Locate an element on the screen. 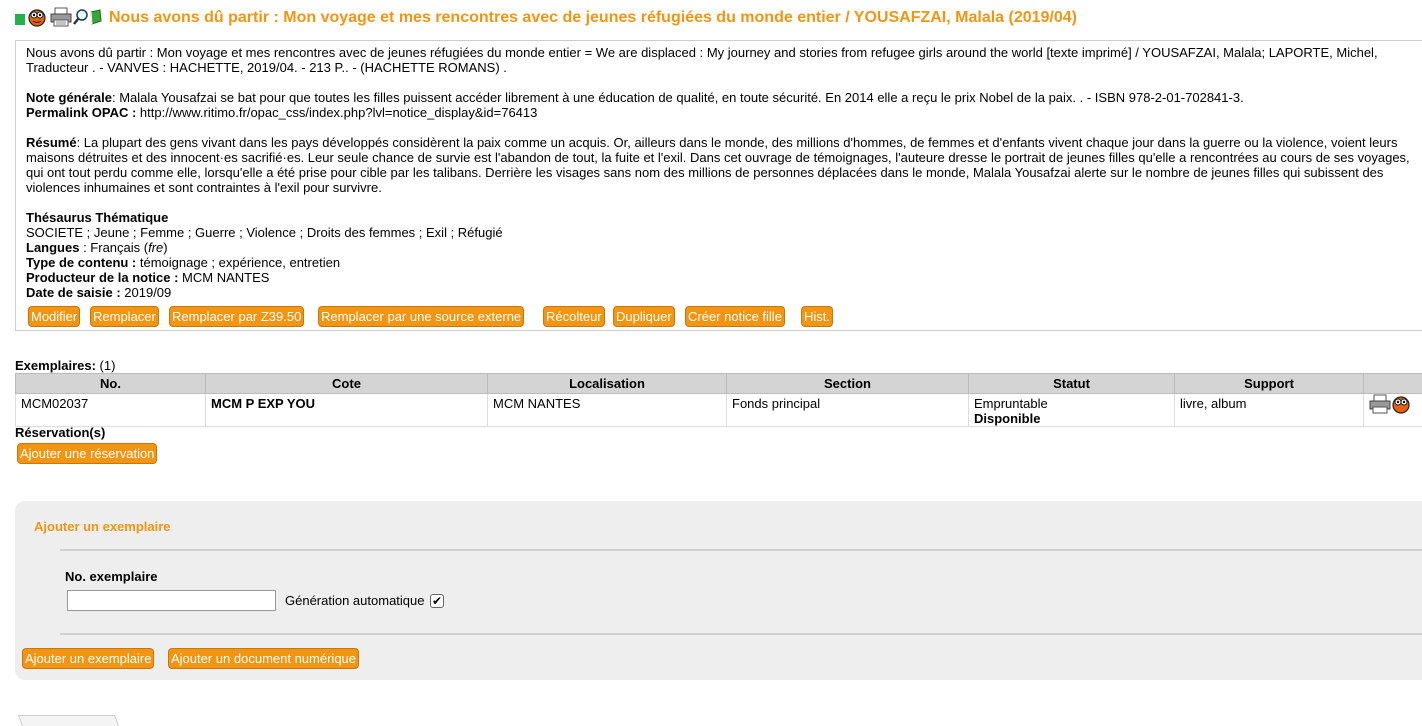 The height and width of the screenshot is (726, 1422). remplacer-button: Remplacer is located at coordinates (124, 316).